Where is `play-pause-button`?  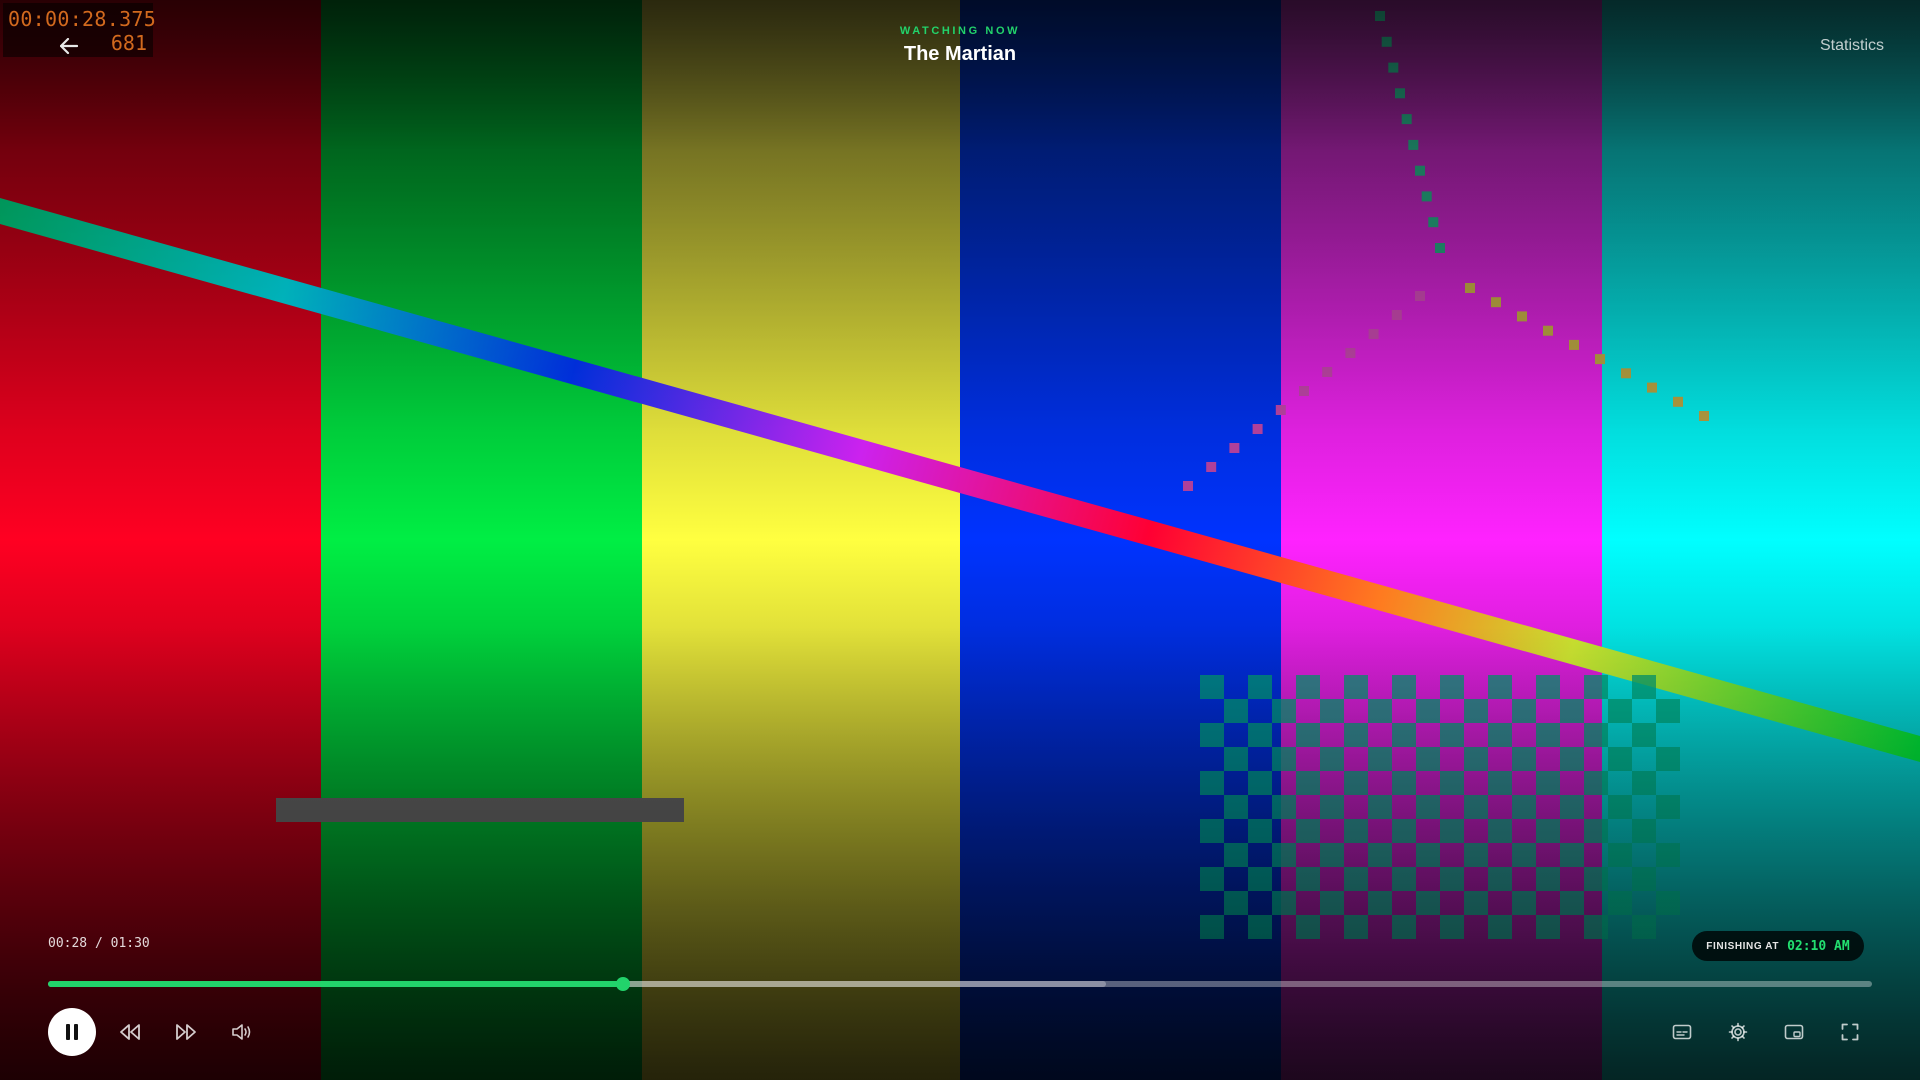 play-pause-button is located at coordinates (72, 1032).